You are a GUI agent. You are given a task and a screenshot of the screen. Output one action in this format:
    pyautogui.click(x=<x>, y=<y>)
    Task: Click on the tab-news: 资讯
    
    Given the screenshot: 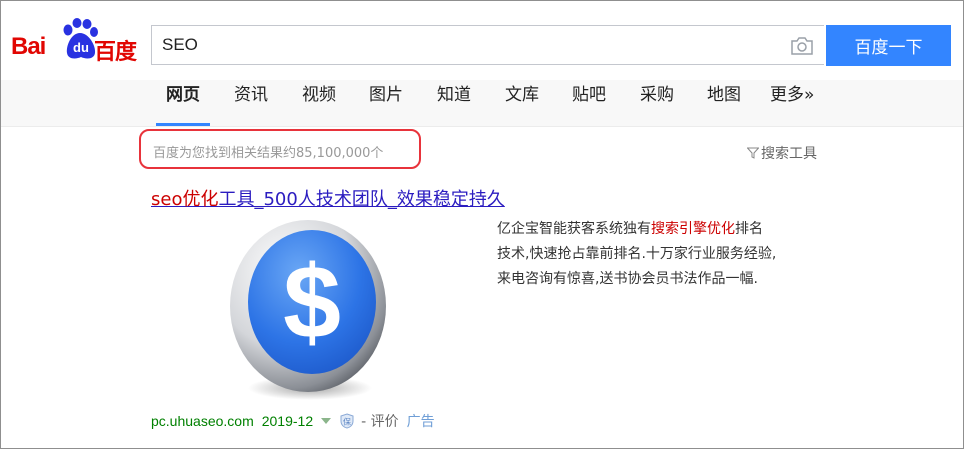 What is the action you would take?
    pyautogui.click(x=251, y=103)
    